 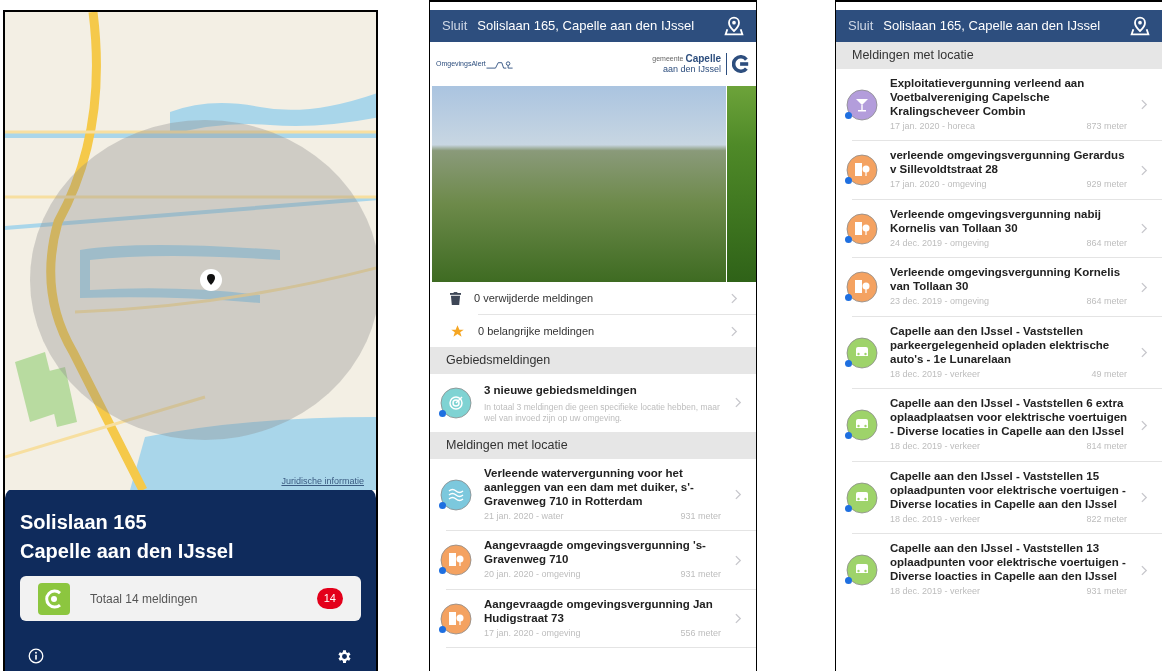 What do you see at coordinates (457, 331) in the screenshot?
I see `star-icon` at bounding box center [457, 331].